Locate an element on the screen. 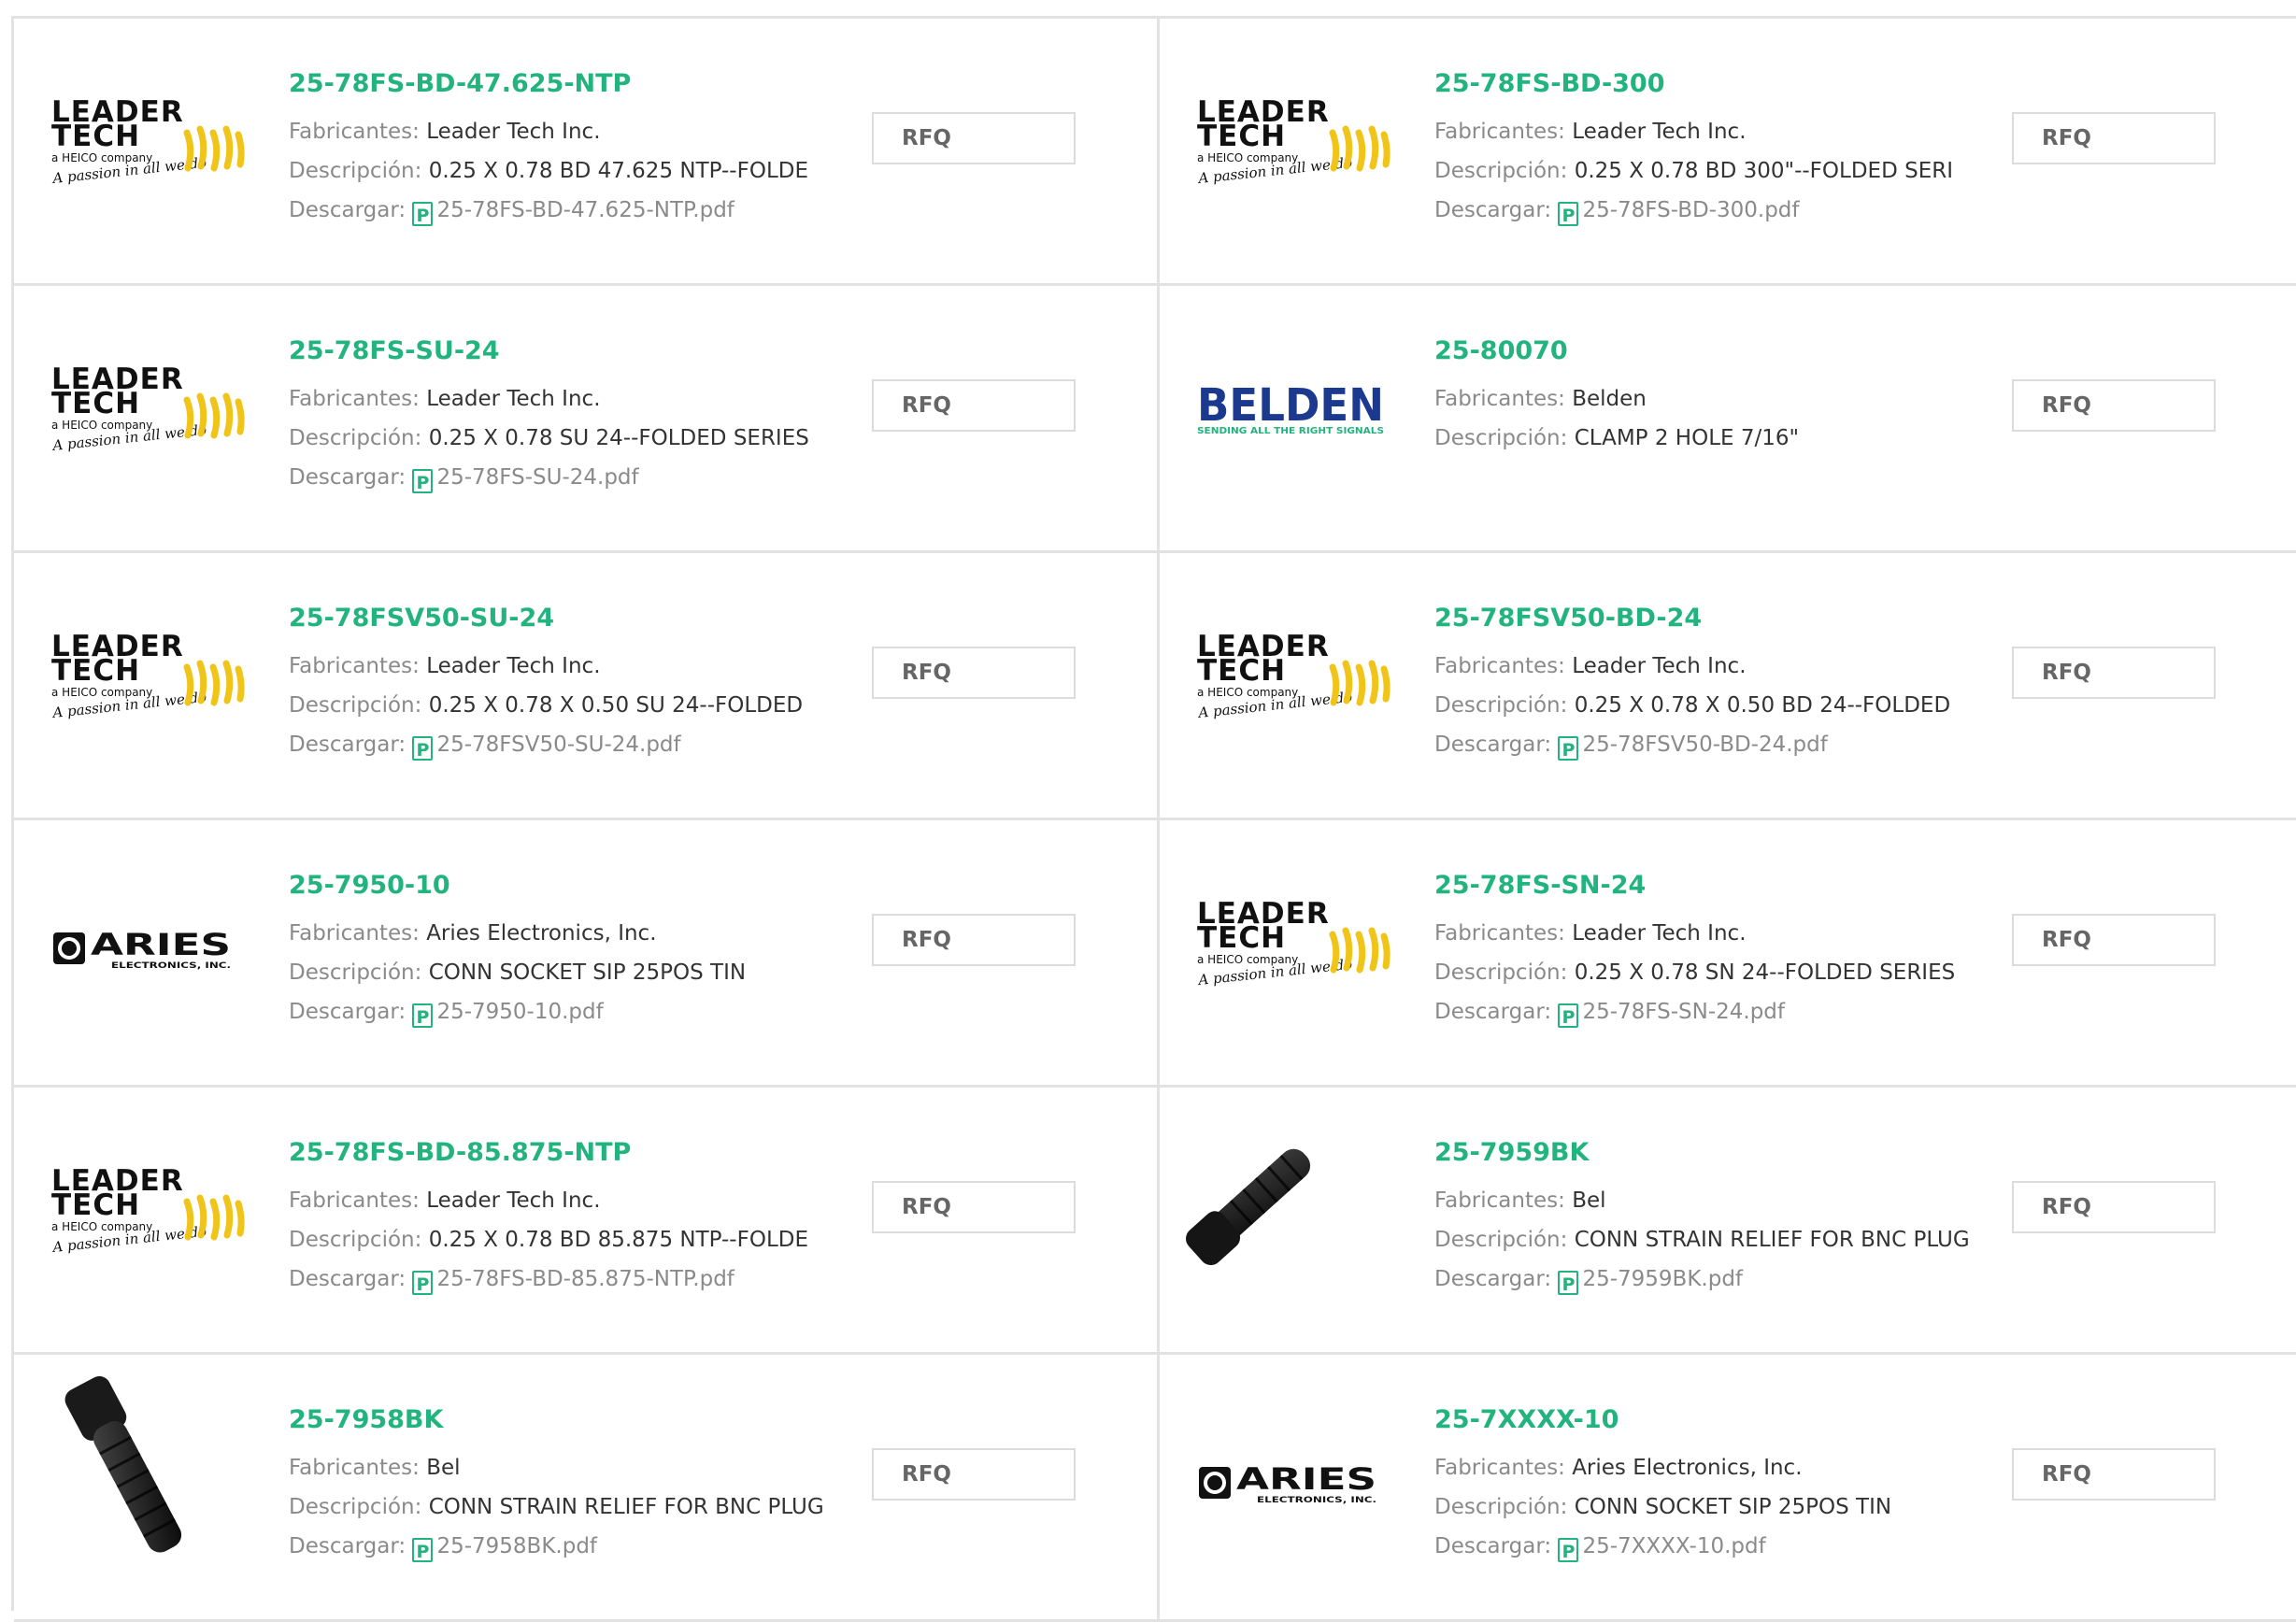 Image resolution: width=2296 pixels, height=1622 pixels. pdf-download-link: 25-78FSV50-SU-24.pdf is located at coordinates (558, 745).